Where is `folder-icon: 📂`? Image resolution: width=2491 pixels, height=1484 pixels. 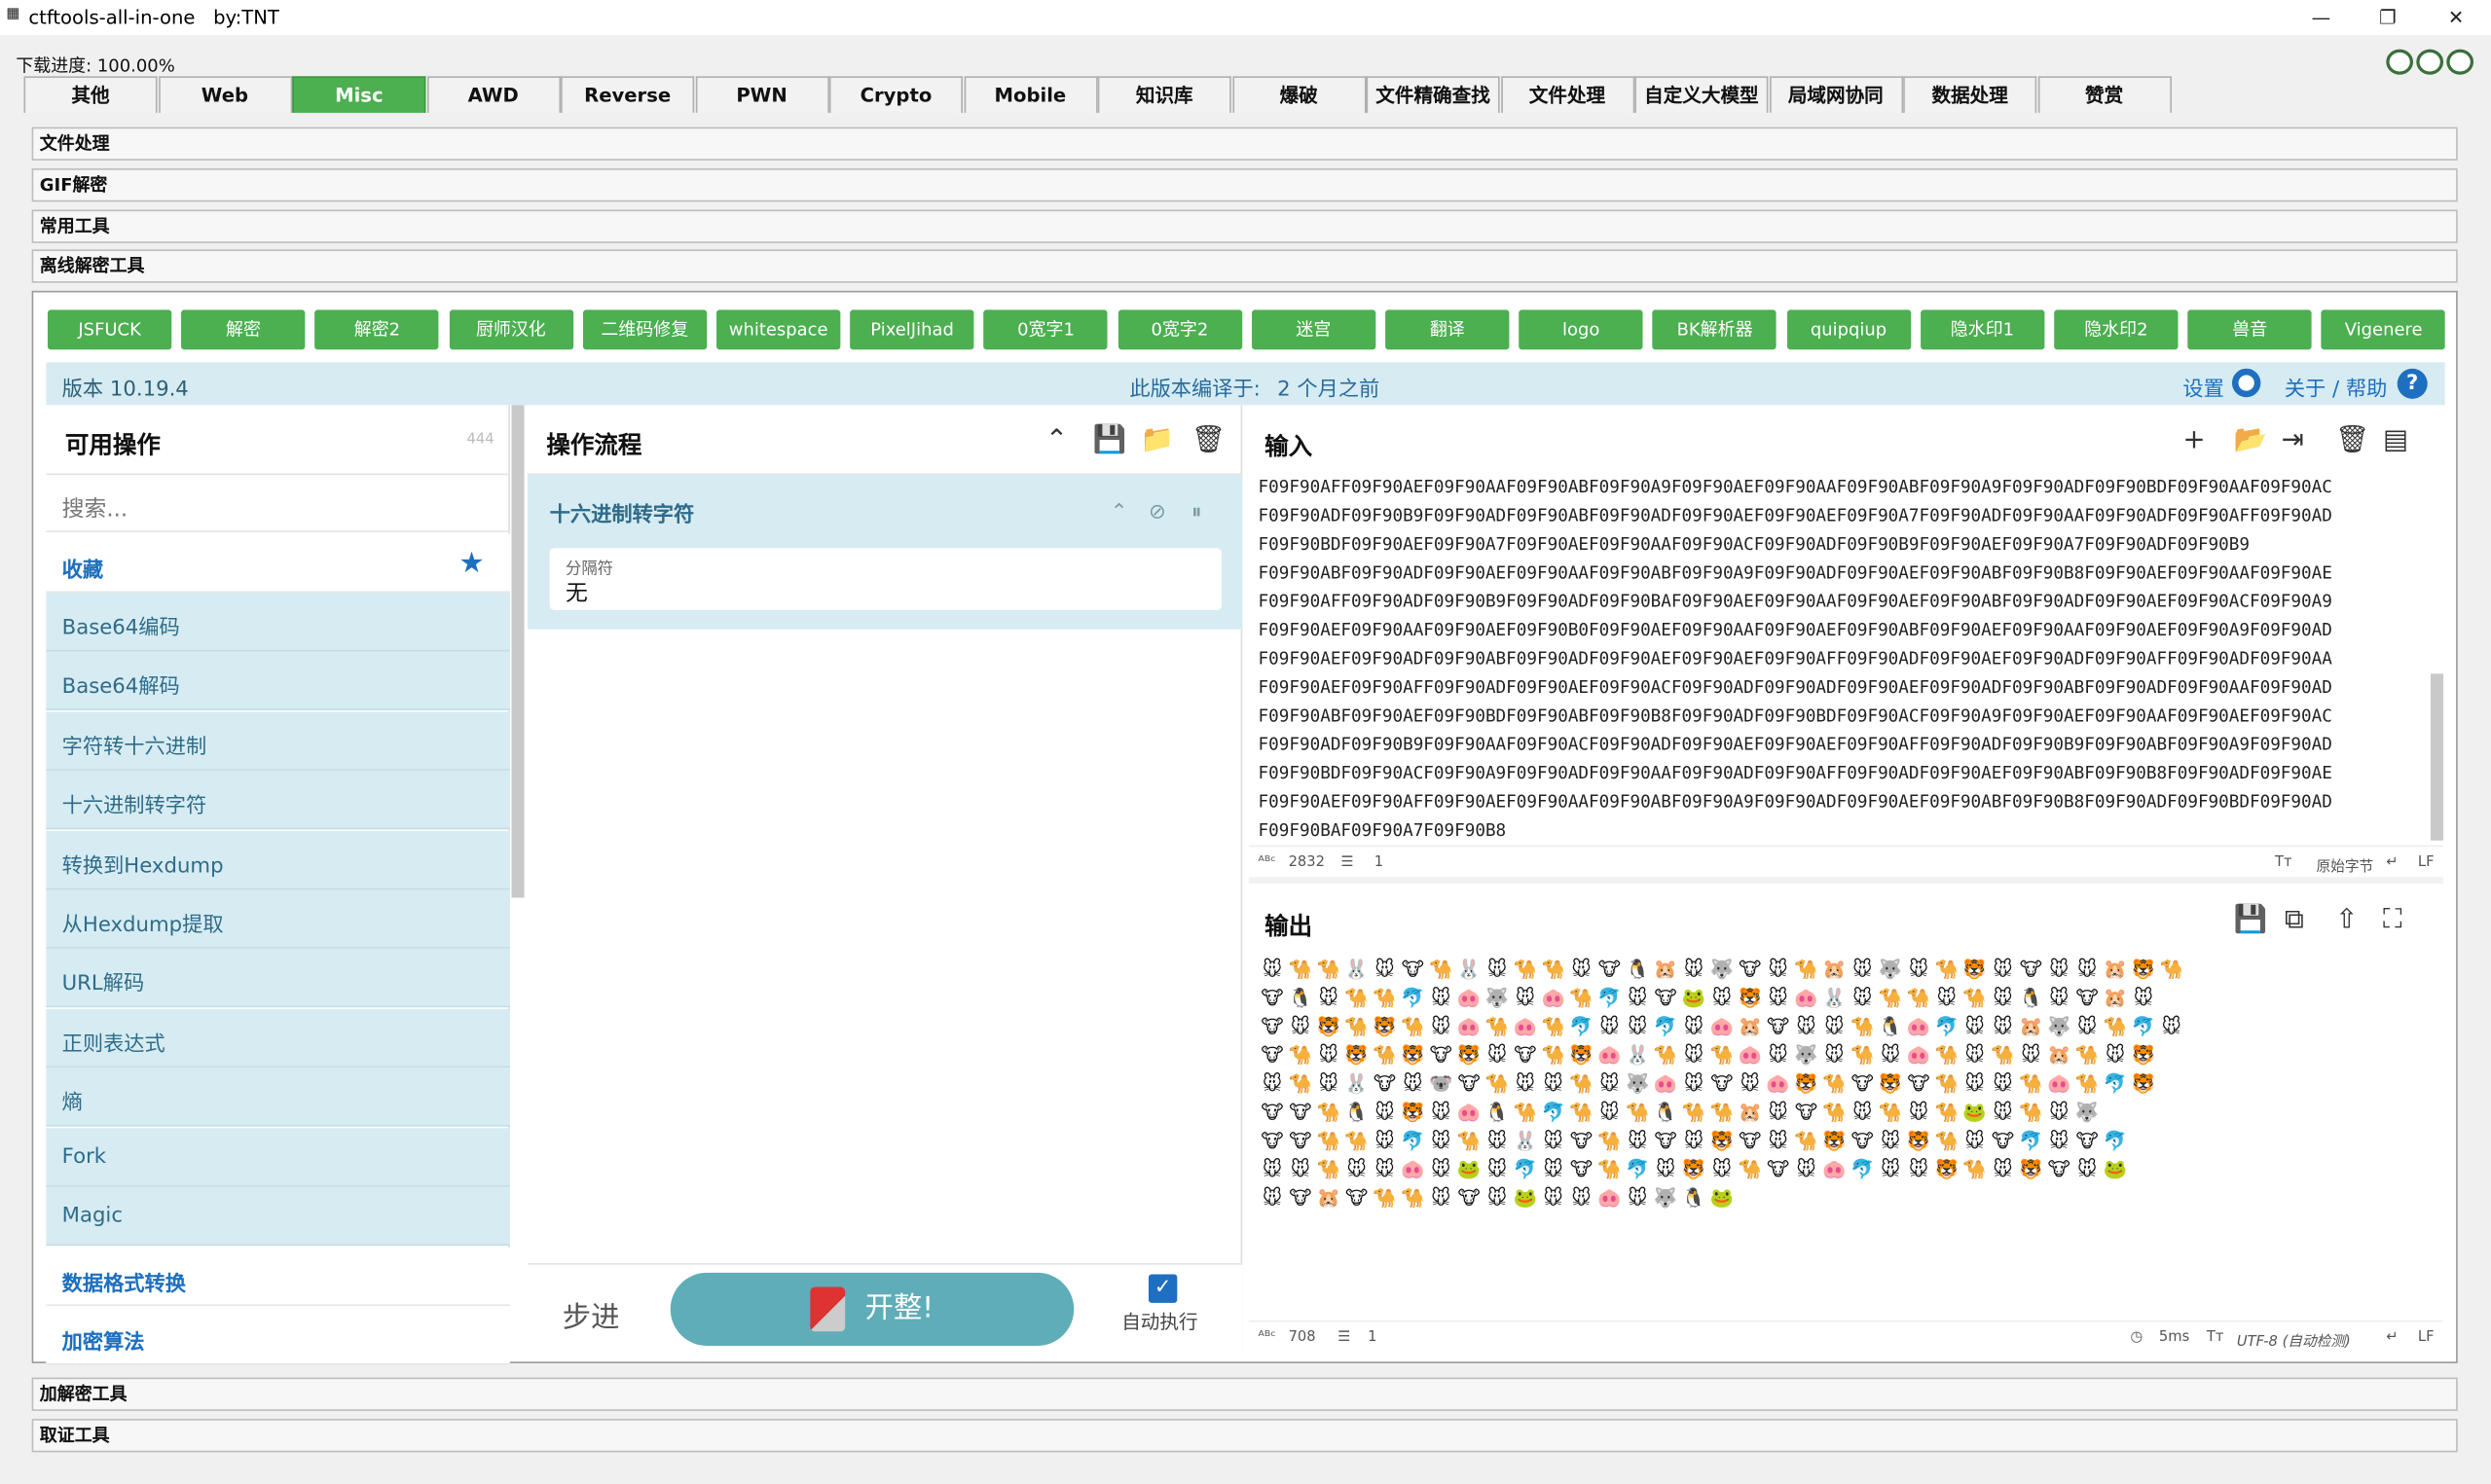
folder-icon: 📂 is located at coordinates (2251, 440).